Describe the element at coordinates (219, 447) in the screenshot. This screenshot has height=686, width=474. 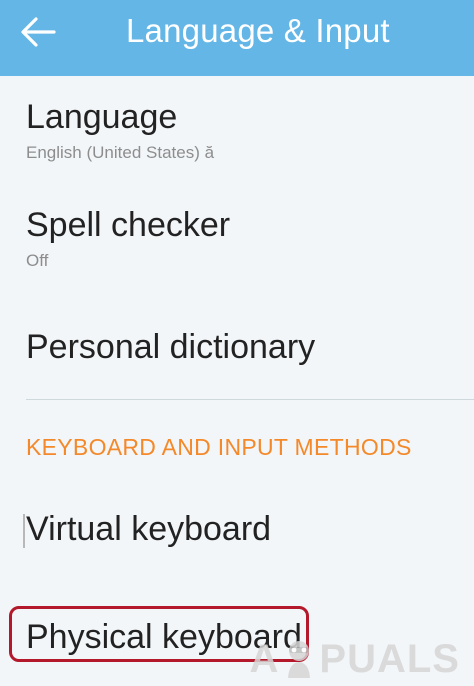
I see `keyboard-section-header: KEYBOARD AND INPUT METHODS` at that location.